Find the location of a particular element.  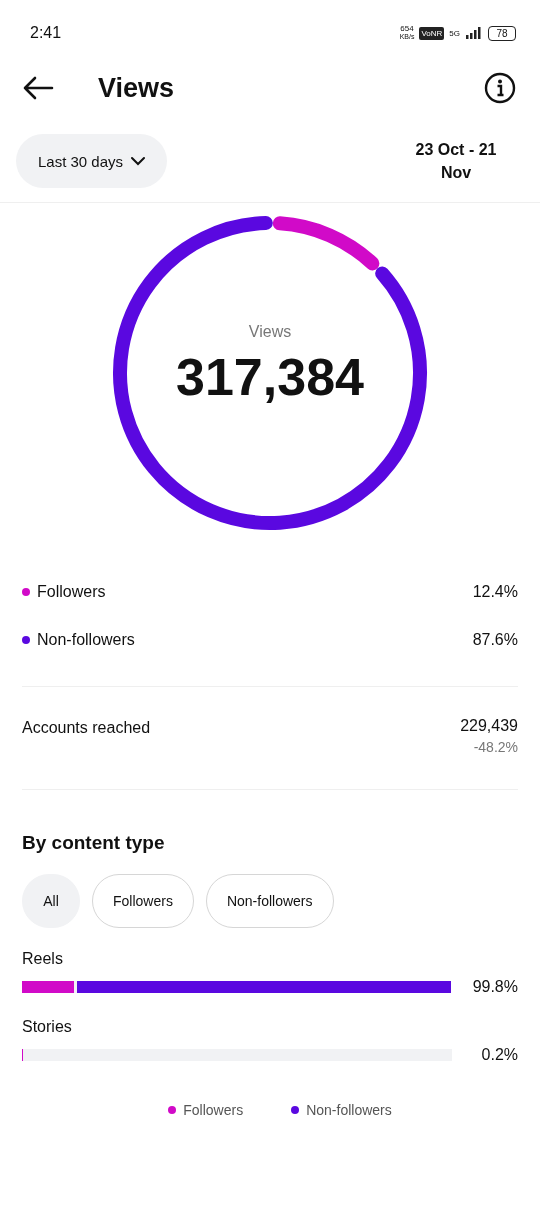

filter-chip: Followers is located at coordinates (143, 901).